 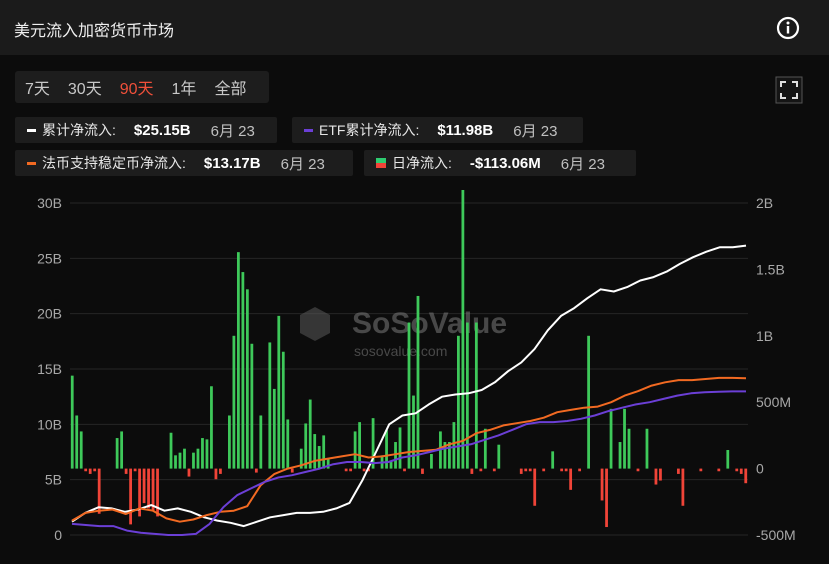 What do you see at coordinates (49, 369) in the screenshot?
I see `left-axis: 0 5B 10B 15B 20B 25B 30B` at bounding box center [49, 369].